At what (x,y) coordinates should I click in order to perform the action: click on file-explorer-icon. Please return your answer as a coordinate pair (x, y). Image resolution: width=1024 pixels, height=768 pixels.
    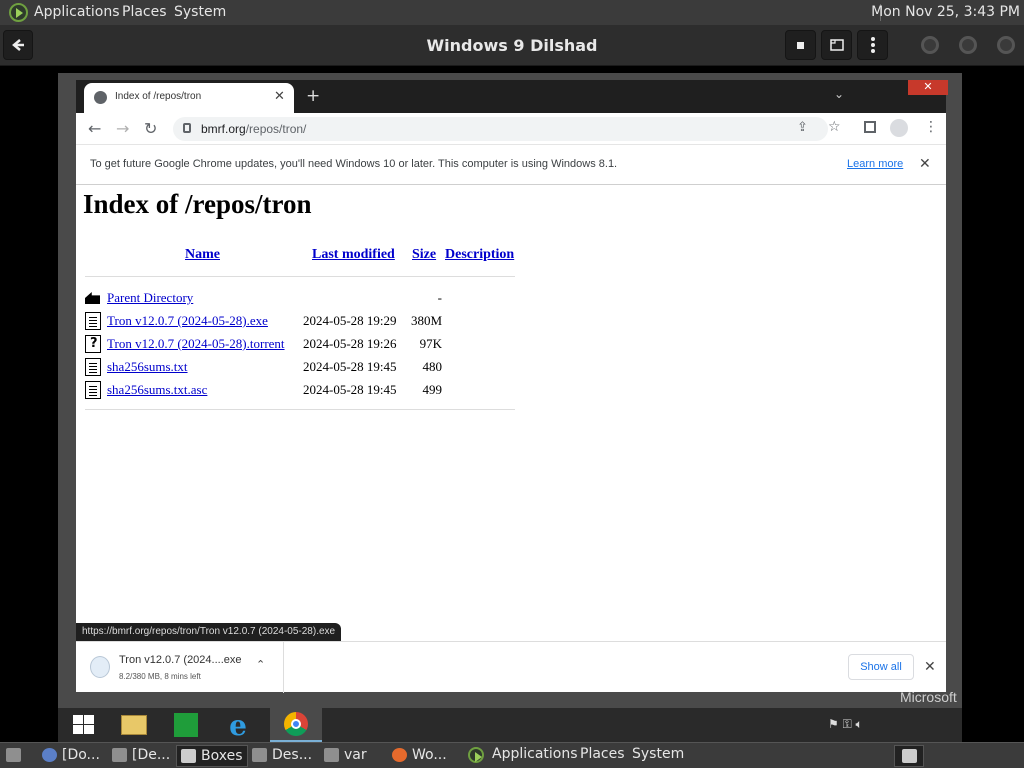
    Looking at the image, I should click on (134, 725).